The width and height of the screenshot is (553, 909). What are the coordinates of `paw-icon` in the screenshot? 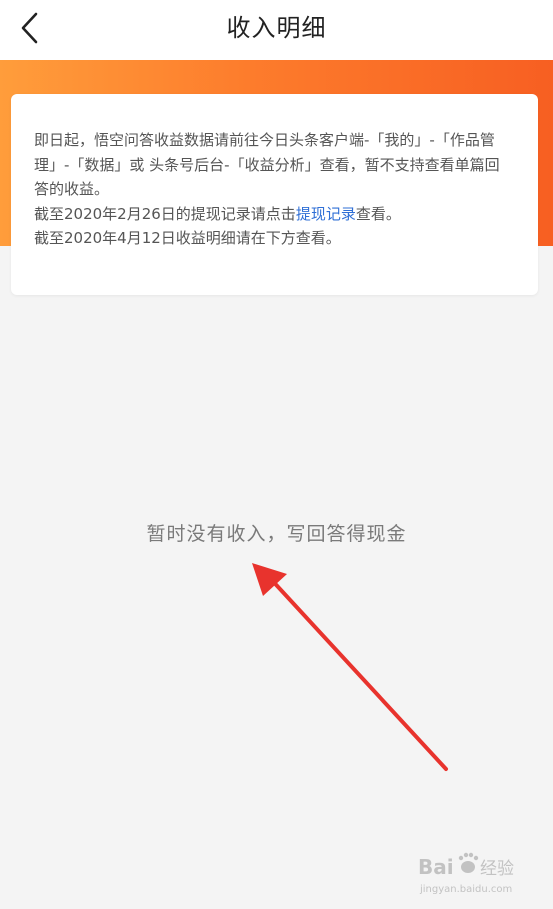 It's located at (468, 862).